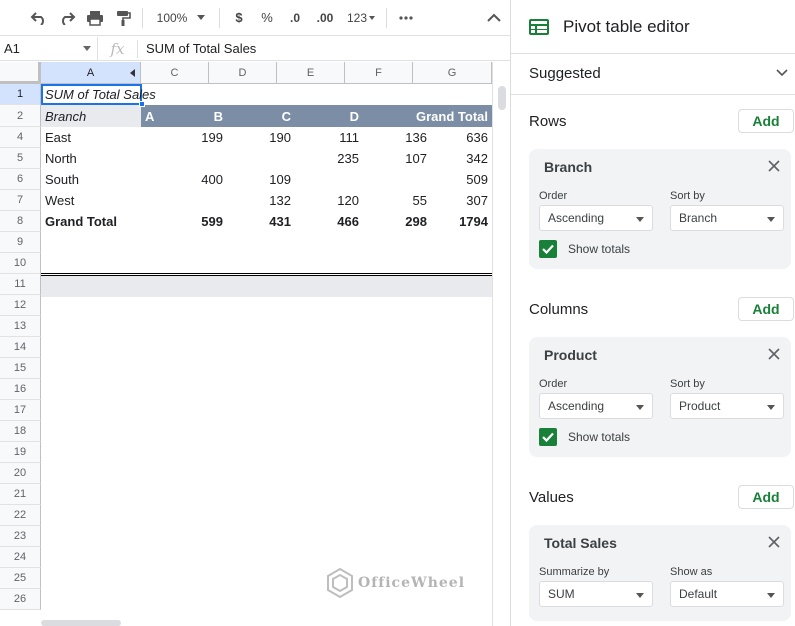 Image resolution: width=795 pixels, height=626 pixels. I want to click on pivot-col-header-grand-total: Grand Total, so click(443, 116).